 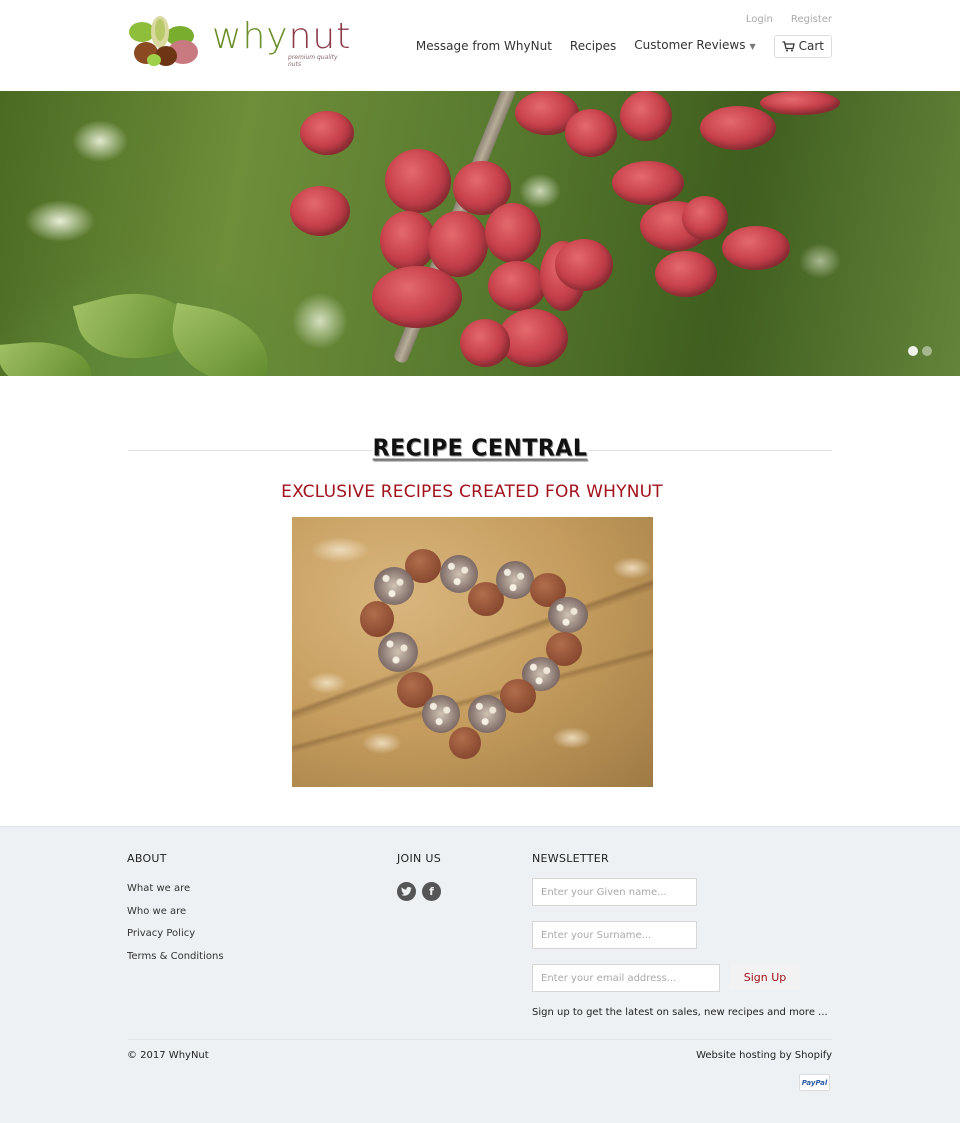 I want to click on page-title: RECIPE CENTRAL, so click(x=480, y=448).